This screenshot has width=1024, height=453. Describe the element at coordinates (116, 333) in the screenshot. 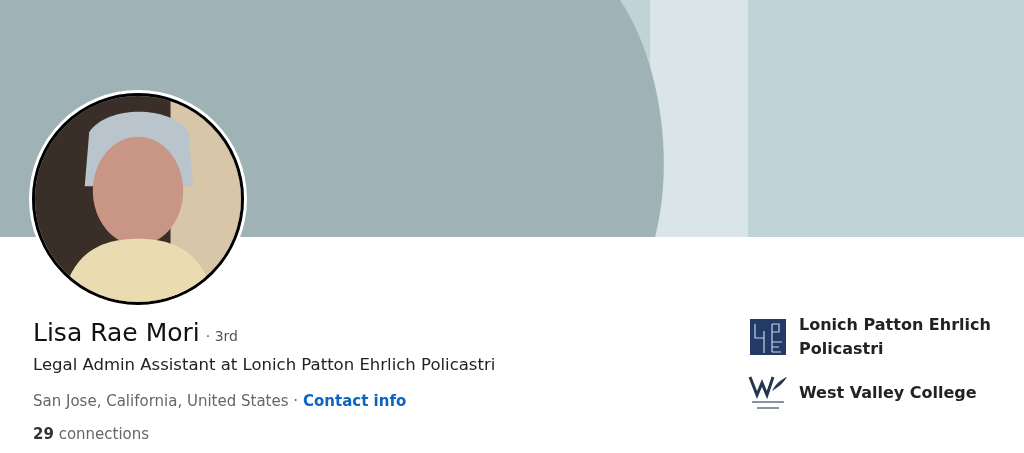

I see `profile-name: Lisa Rae Mori` at that location.